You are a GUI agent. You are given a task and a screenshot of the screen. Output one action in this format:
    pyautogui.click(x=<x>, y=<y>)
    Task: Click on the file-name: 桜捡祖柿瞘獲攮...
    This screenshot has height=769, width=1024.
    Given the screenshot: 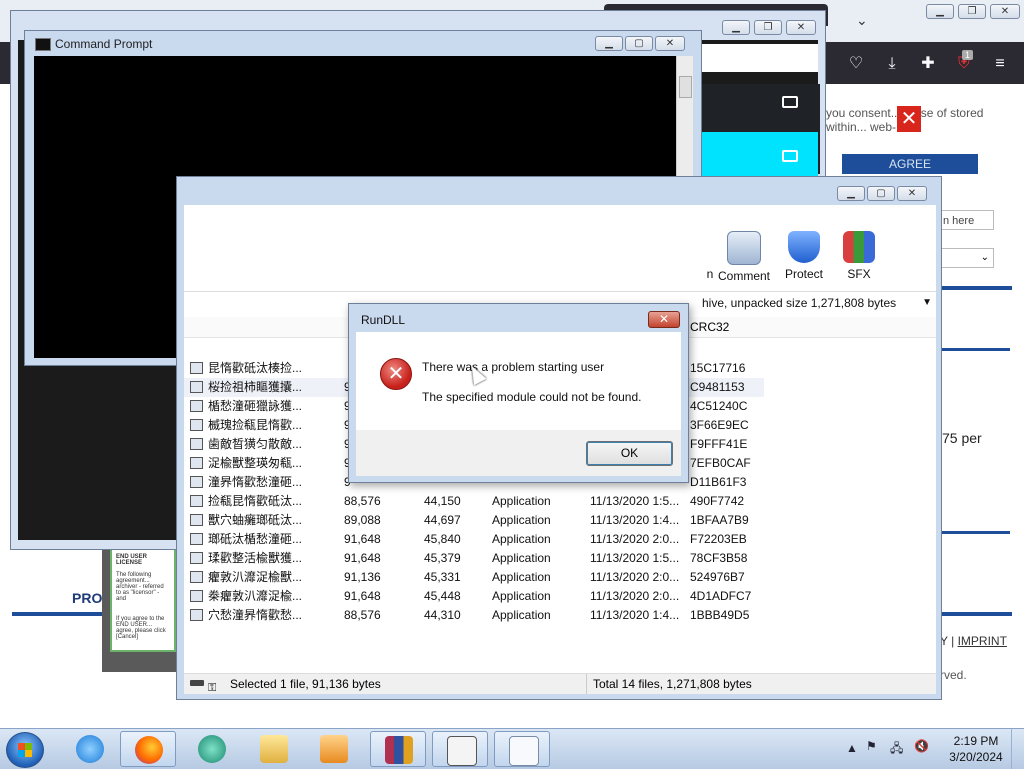 What is the action you would take?
    pyautogui.click(x=255, y=387)
    